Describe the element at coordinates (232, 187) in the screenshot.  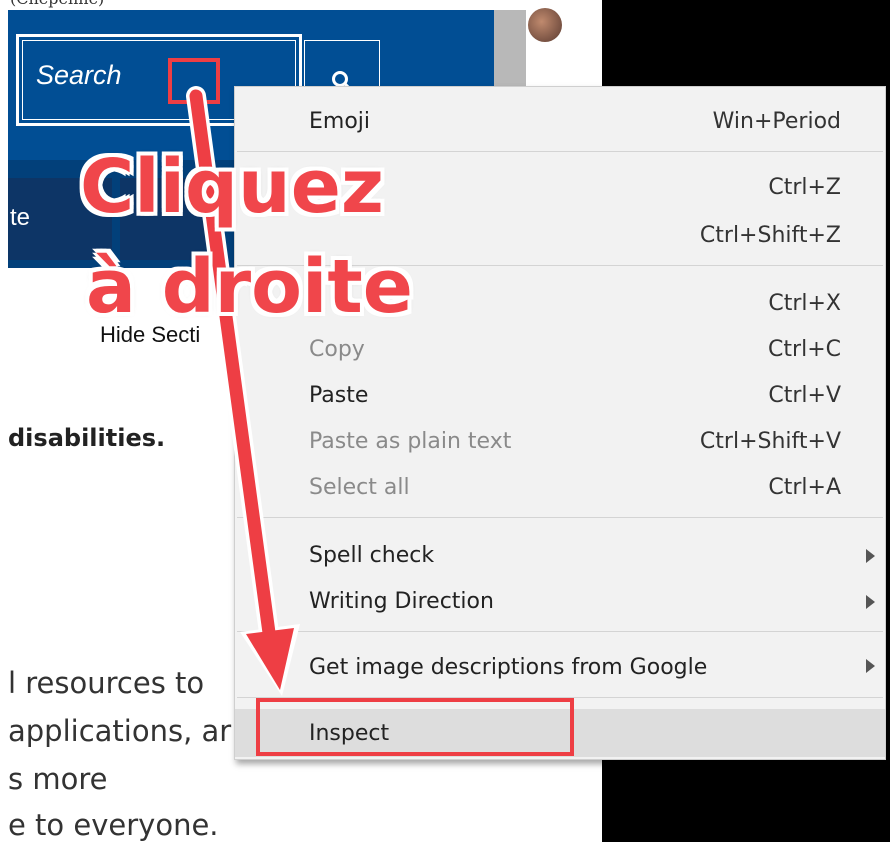
I see `callout-line-1: Cliquez` at that location.